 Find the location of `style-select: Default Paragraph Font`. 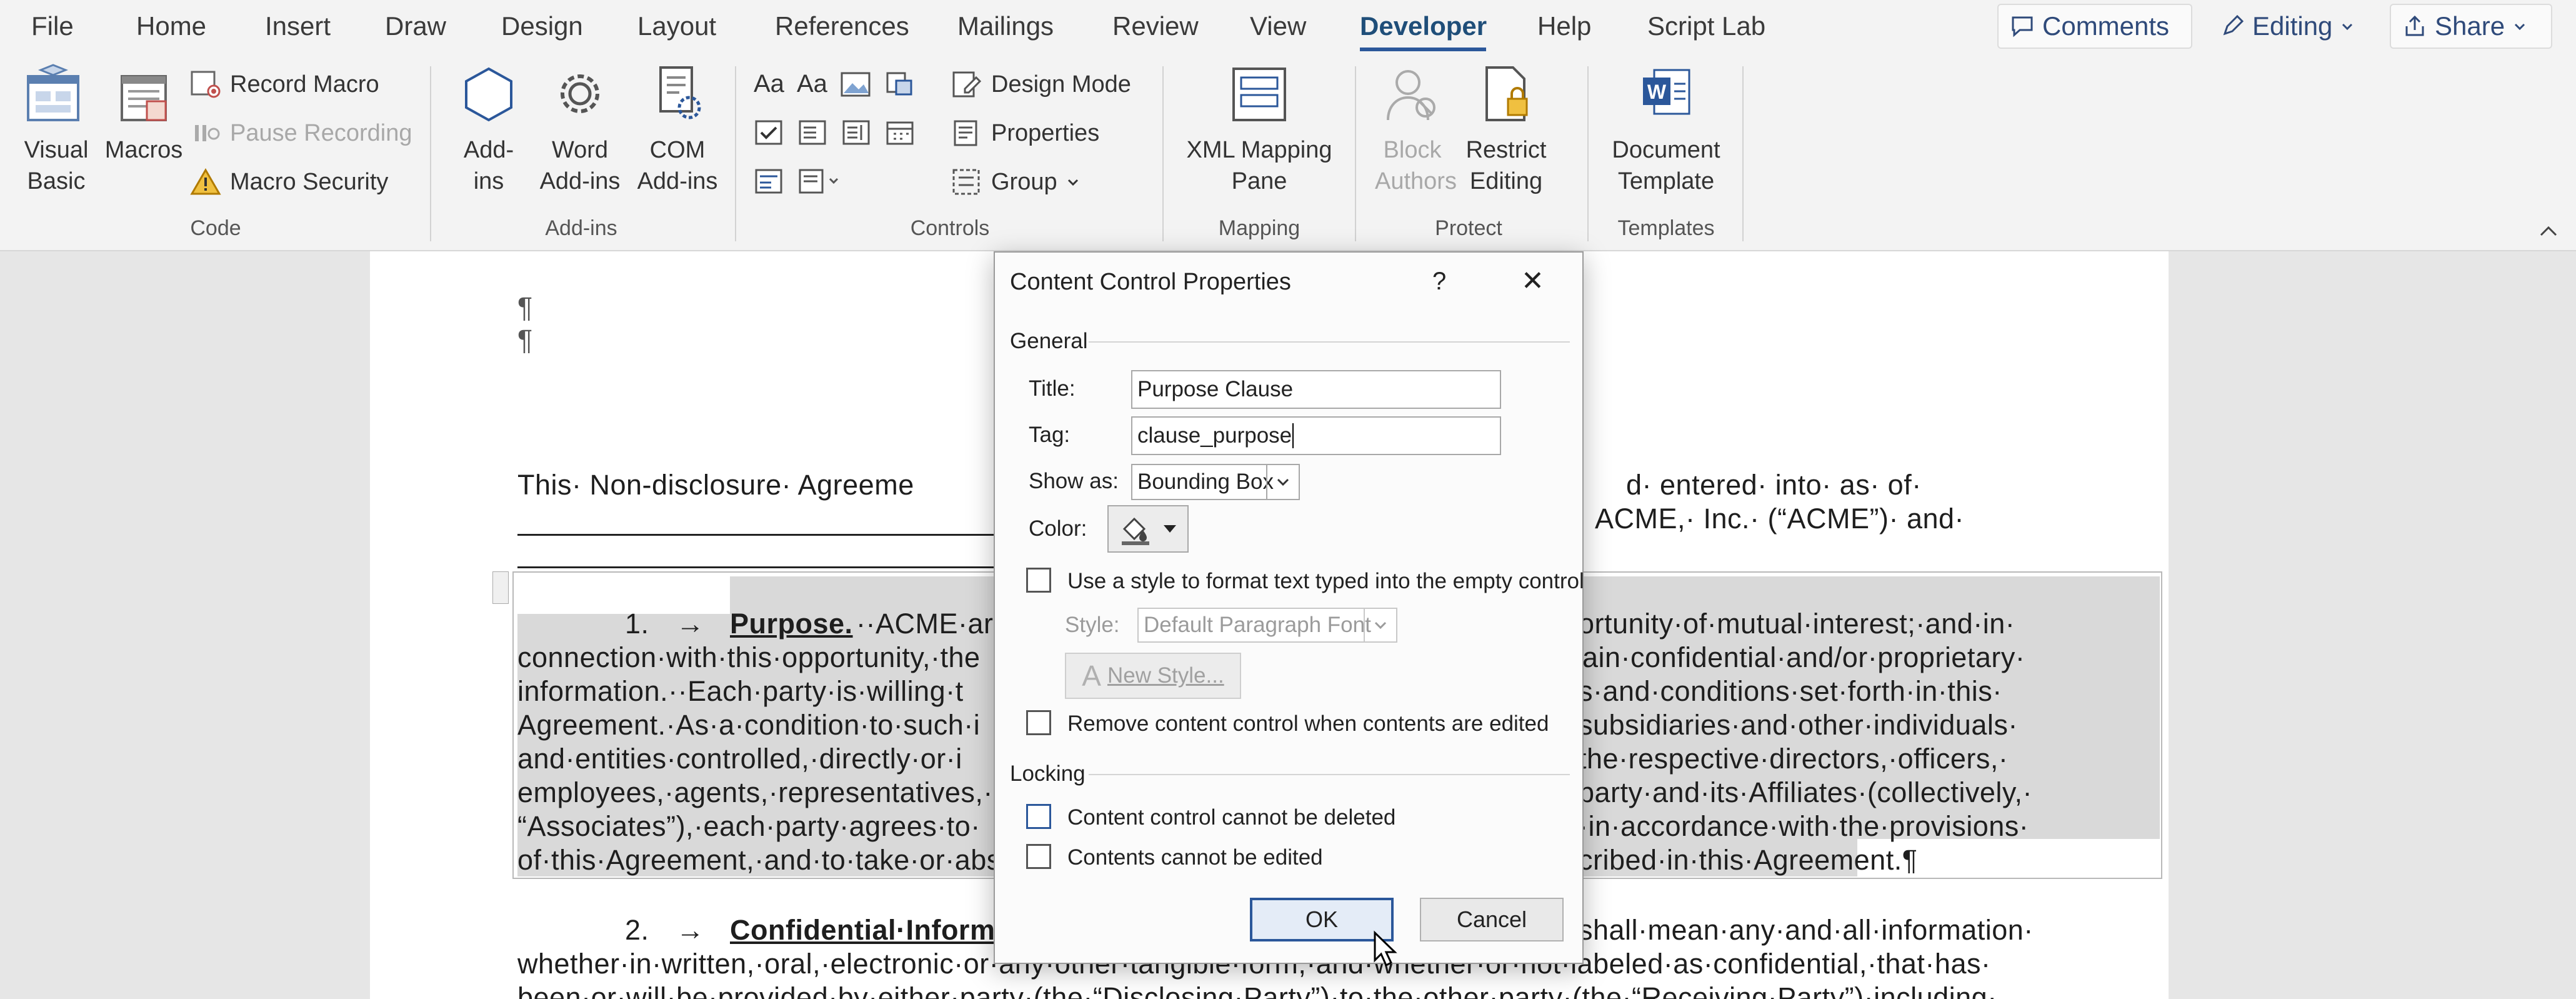

style-select: Default Paragraph Font is located at coordinates (1267, 625).